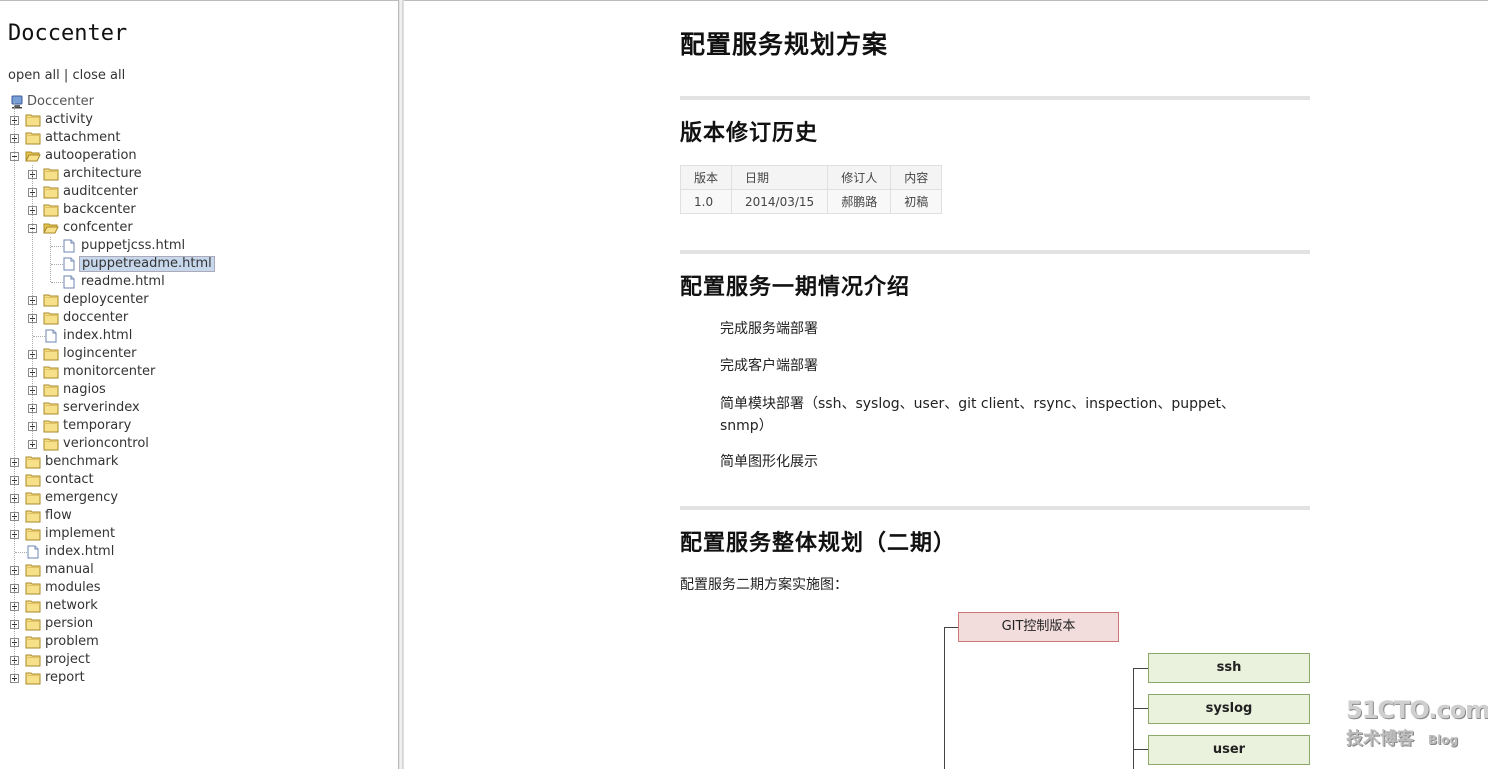 Image resolution: width=1488 pixels, height=769 pixels. Describe the element at coordinates (749, 133) in the screenshot. I see `section-heading-revision: 版本修订历史` at that location.